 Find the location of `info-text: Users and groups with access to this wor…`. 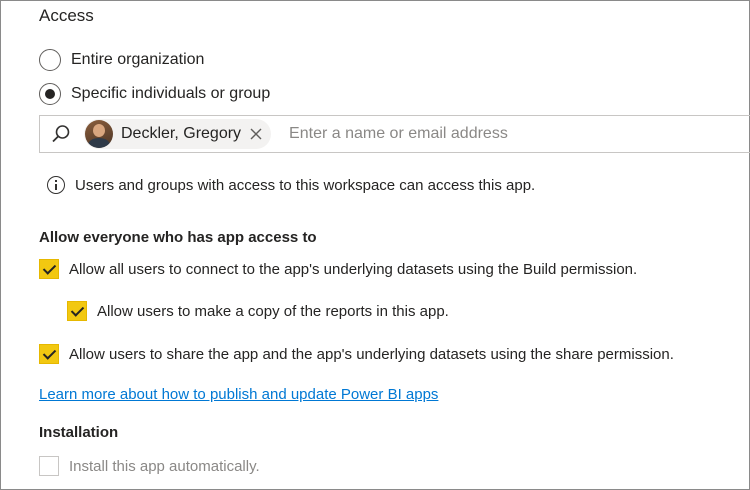

info-text: Users and groups with access to this wor… is located at coordinates (305, 185).